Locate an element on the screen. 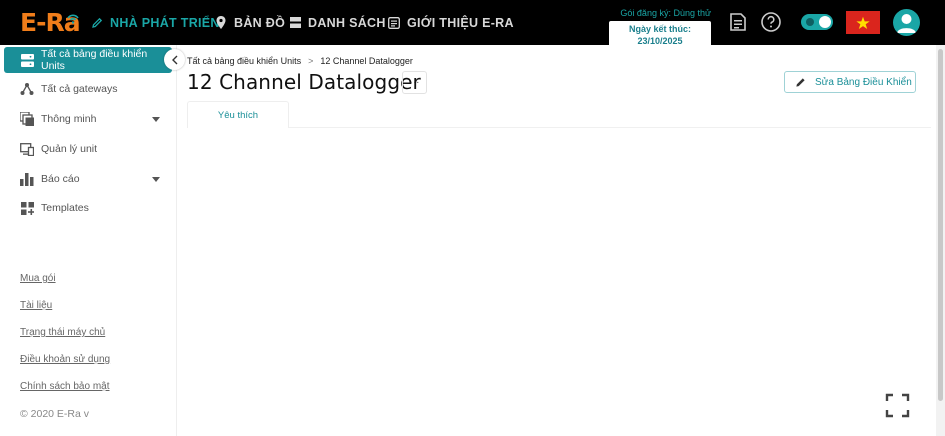 The image size is (945, 436). sidebar-item-label: Quản lý unit is located at coordinates (69, 149).